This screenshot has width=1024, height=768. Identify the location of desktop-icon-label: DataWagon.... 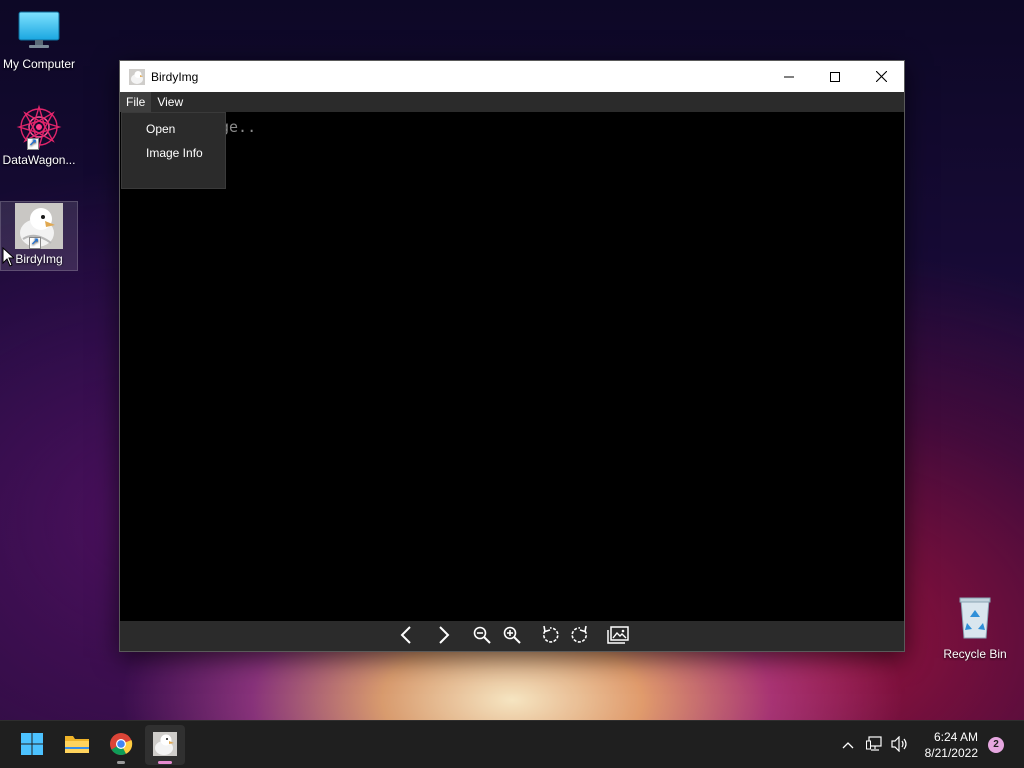
(39, 160).